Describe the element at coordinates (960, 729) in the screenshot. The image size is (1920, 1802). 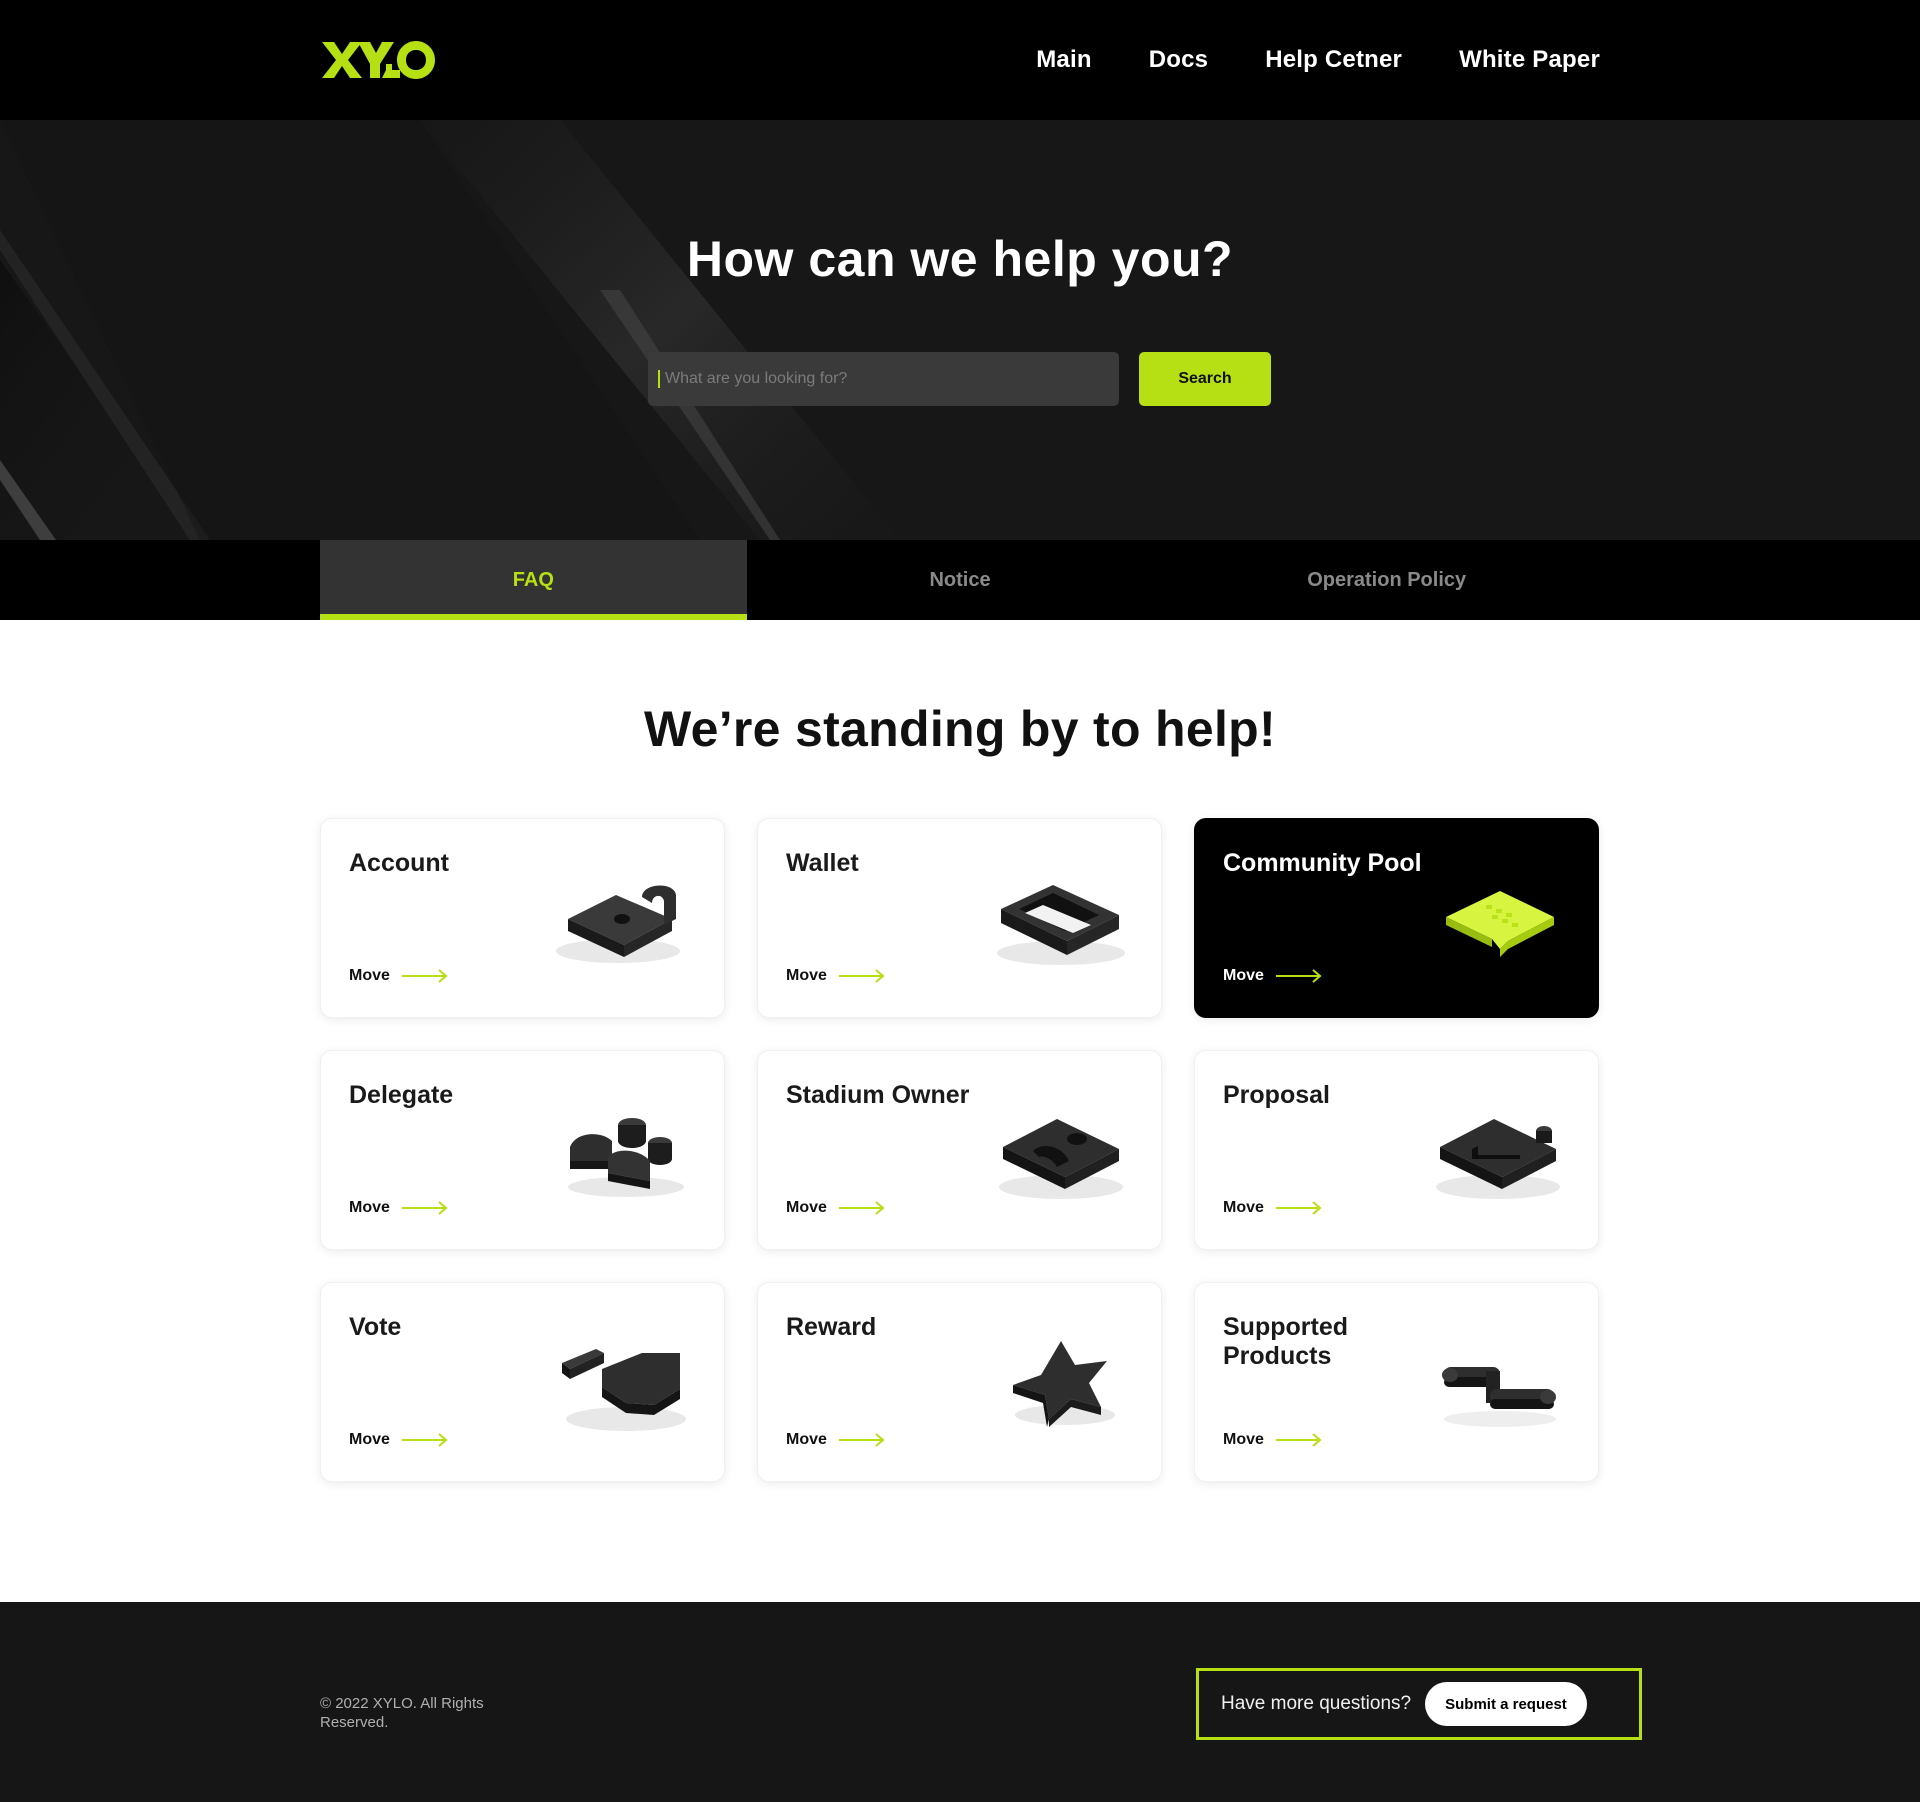
I see `section-title: We’re standing by to help!` at that location.